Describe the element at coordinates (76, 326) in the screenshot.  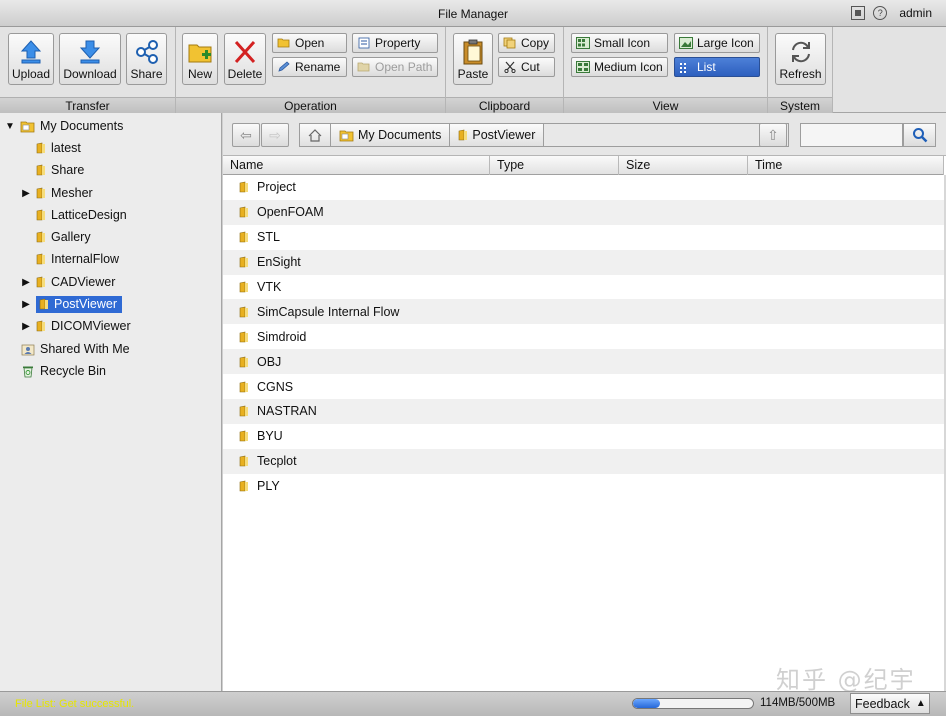
I see `tree-item-dicomviewer: ▶ DICOMViewer` at that location.